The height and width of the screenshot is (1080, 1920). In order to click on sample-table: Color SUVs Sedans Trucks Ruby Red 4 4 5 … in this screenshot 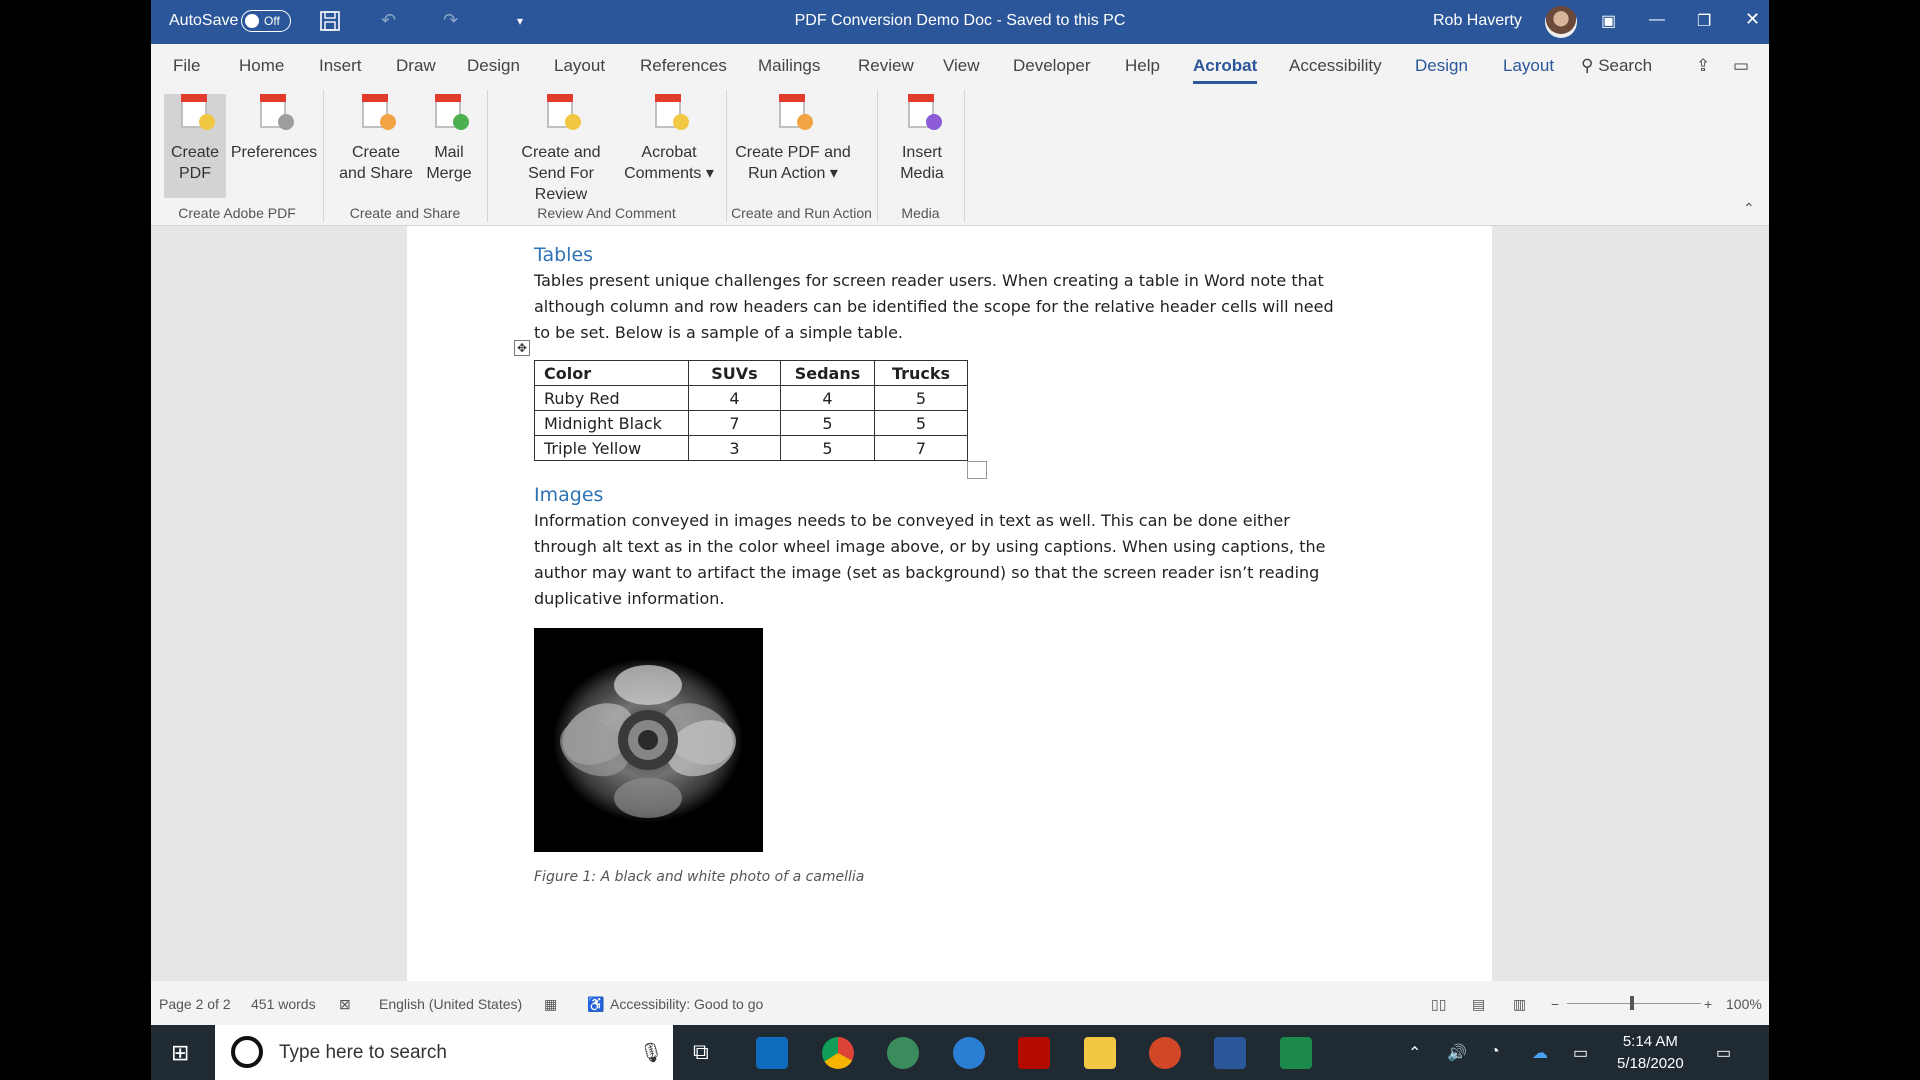, I will do `click(751, 410)`.